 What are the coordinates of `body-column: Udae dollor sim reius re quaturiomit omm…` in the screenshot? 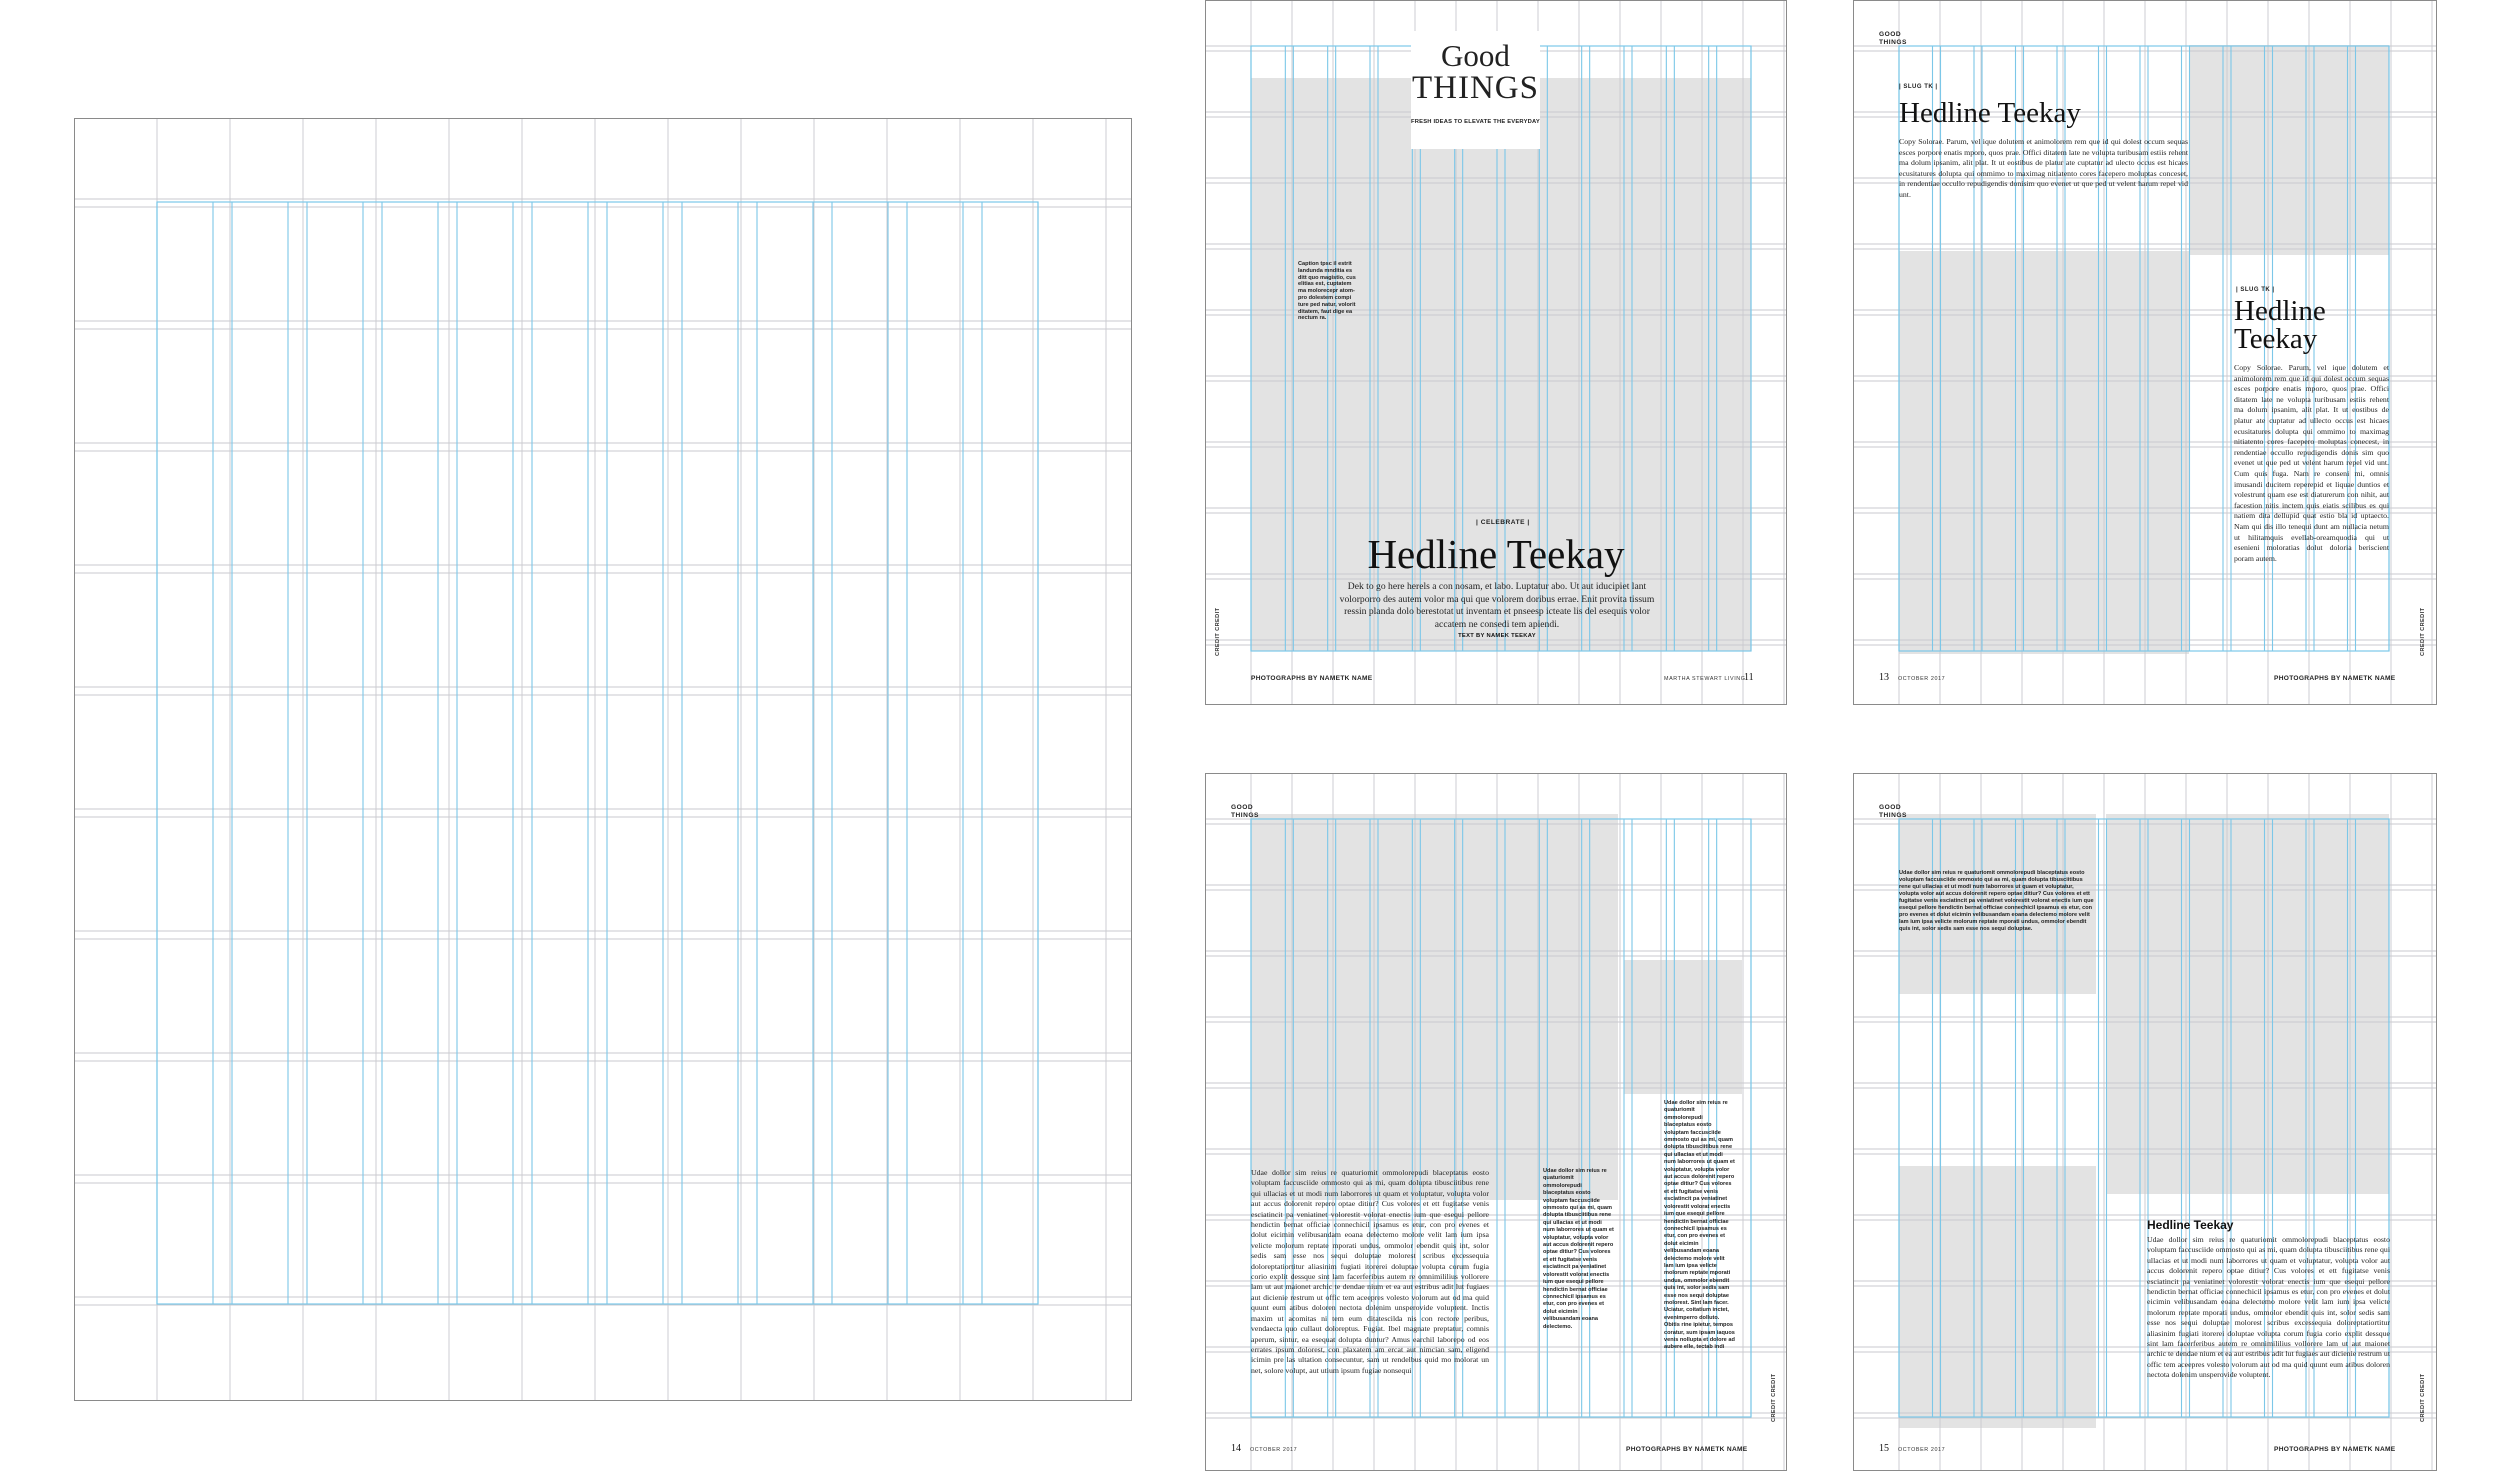 It's located at (2268, 1307).